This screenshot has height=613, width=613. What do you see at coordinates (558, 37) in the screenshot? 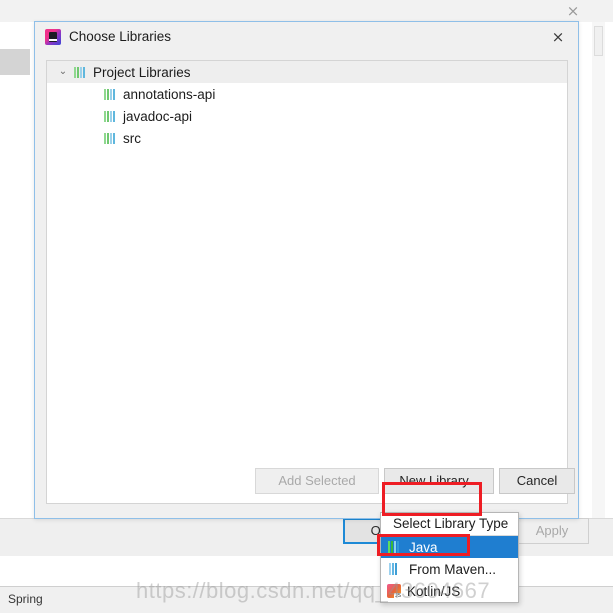
I see `close-icon: ×` at bounding box center [558, 37].